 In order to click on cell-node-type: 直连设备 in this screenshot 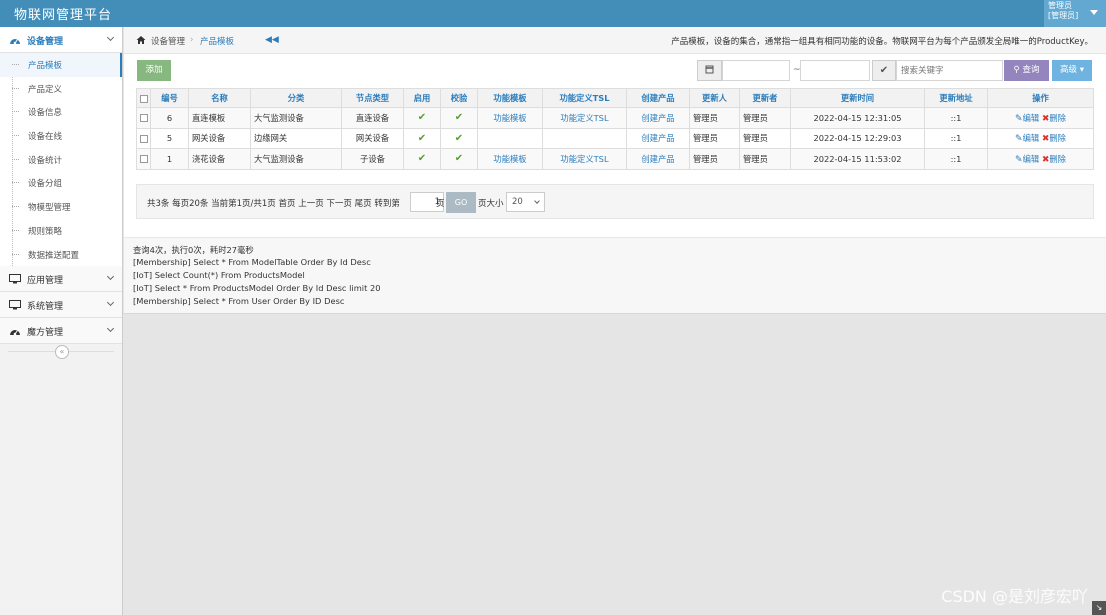, I will do `click(372, 118)`.